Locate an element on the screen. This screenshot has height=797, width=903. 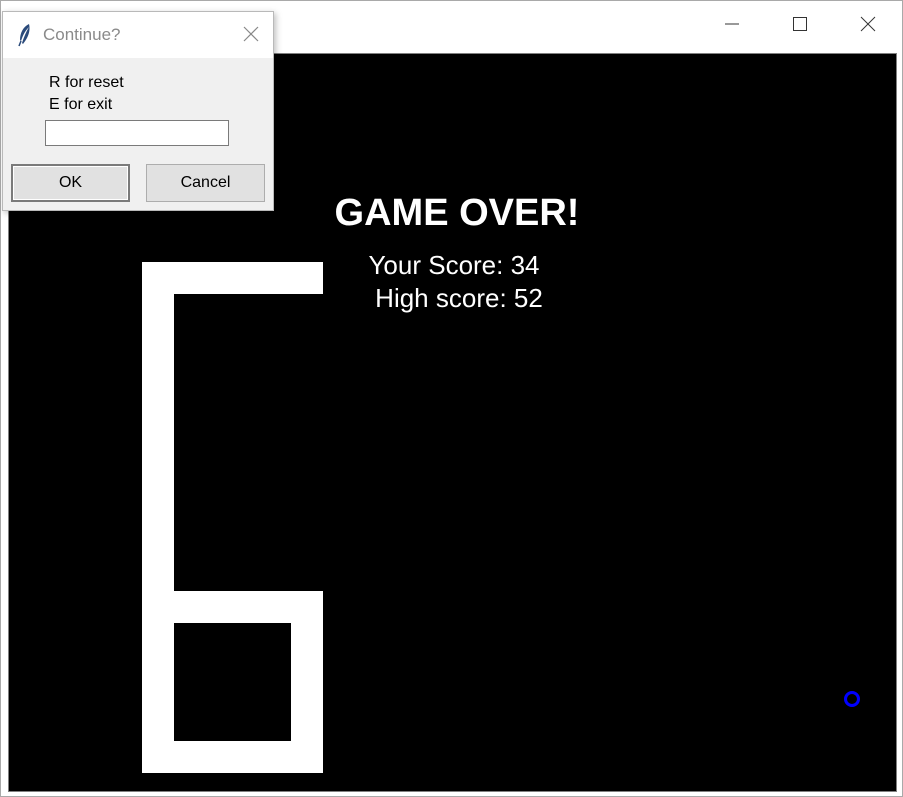
food-pellet is located at coordinates (852, 699).